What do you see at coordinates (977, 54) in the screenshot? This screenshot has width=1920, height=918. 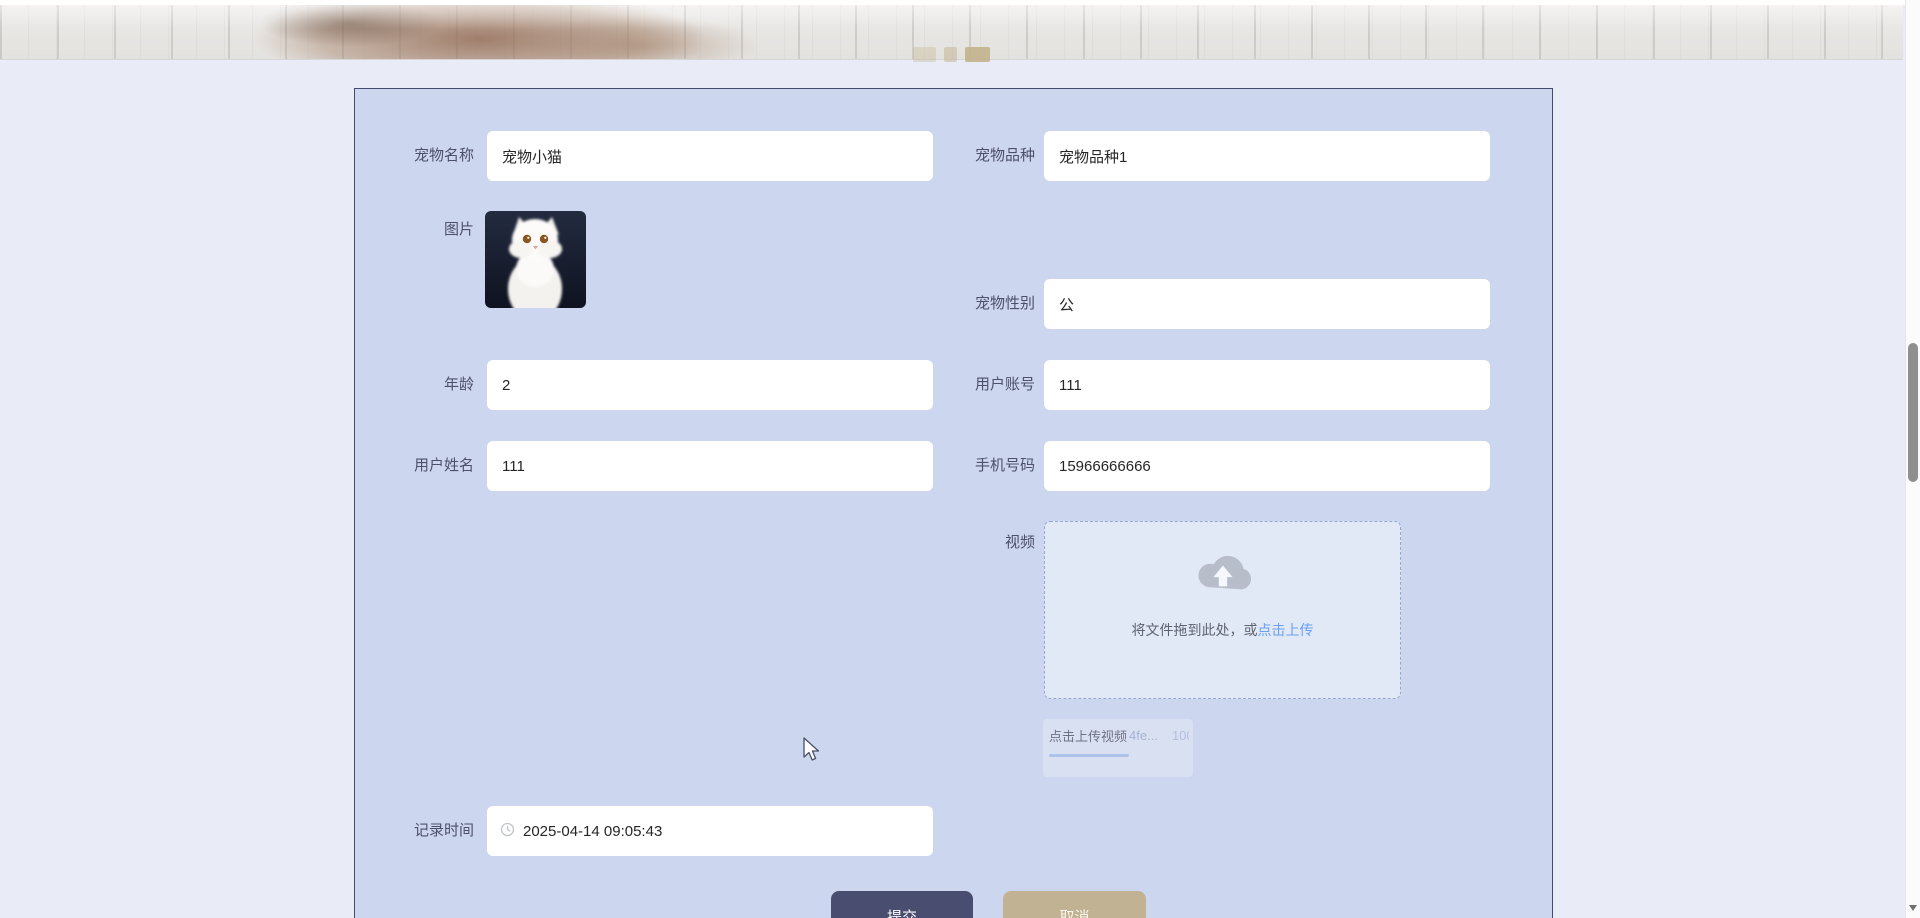 I see `carousel-dot-active` at bounding box center [977, 54].